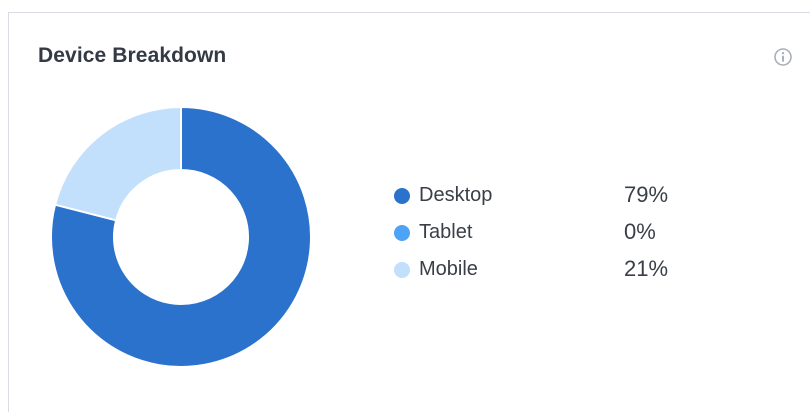 This screenshot has width=810, height=412. What do you see at coordinates (646, 194) in the screenshot?
I see `legend-value: 79%` at bounding box center [646, 194].